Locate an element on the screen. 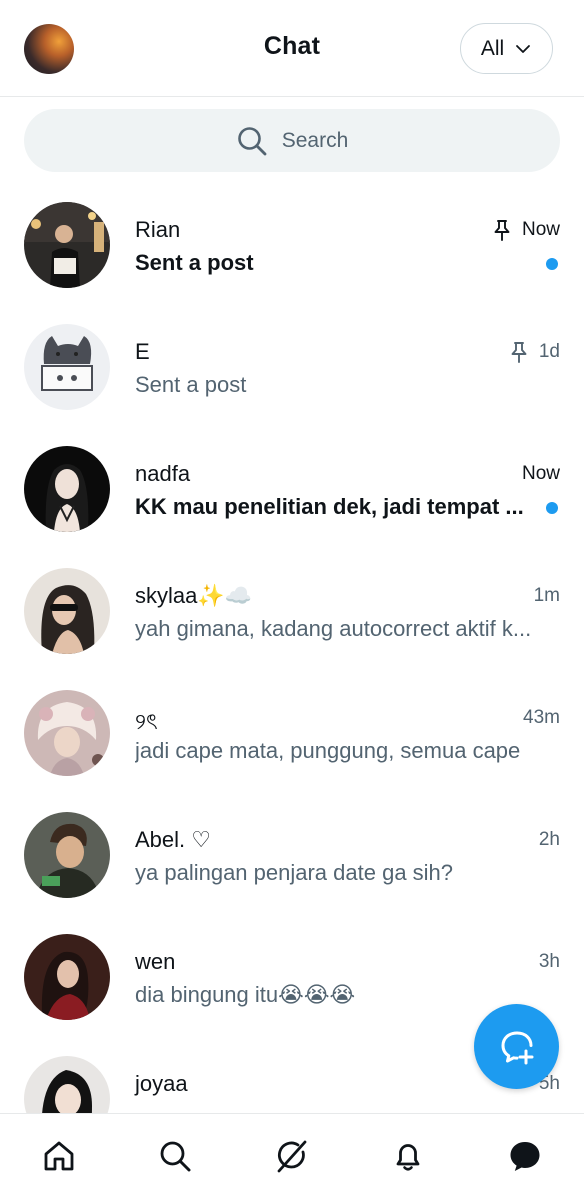 The height and width of the screenshot is (1199, 584). conversation-name: ୨ৎ is located at coordinates (146, 721).